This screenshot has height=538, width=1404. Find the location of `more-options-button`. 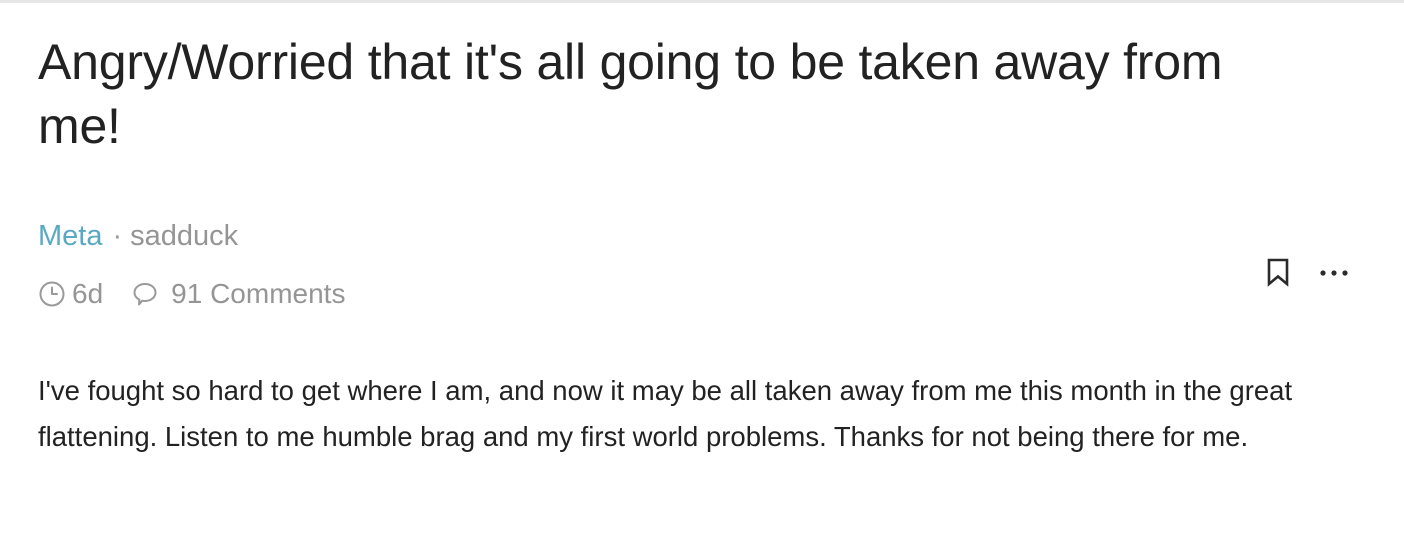

more-options-button is located at coordinates (1334, 274).